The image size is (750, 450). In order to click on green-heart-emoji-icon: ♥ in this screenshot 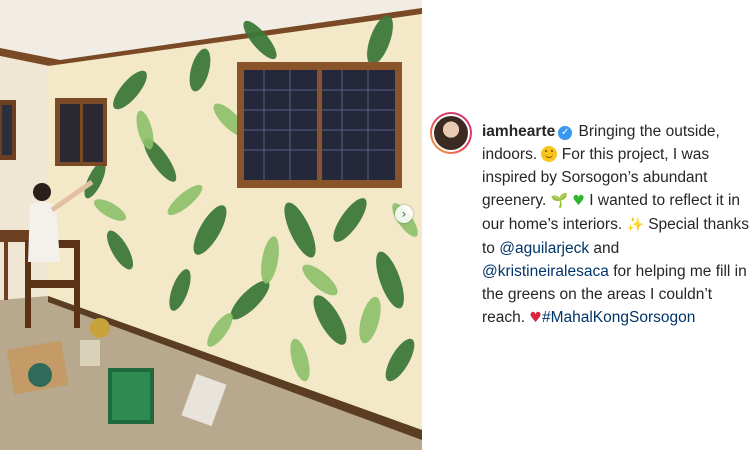, I will do `click(578, 201)`.